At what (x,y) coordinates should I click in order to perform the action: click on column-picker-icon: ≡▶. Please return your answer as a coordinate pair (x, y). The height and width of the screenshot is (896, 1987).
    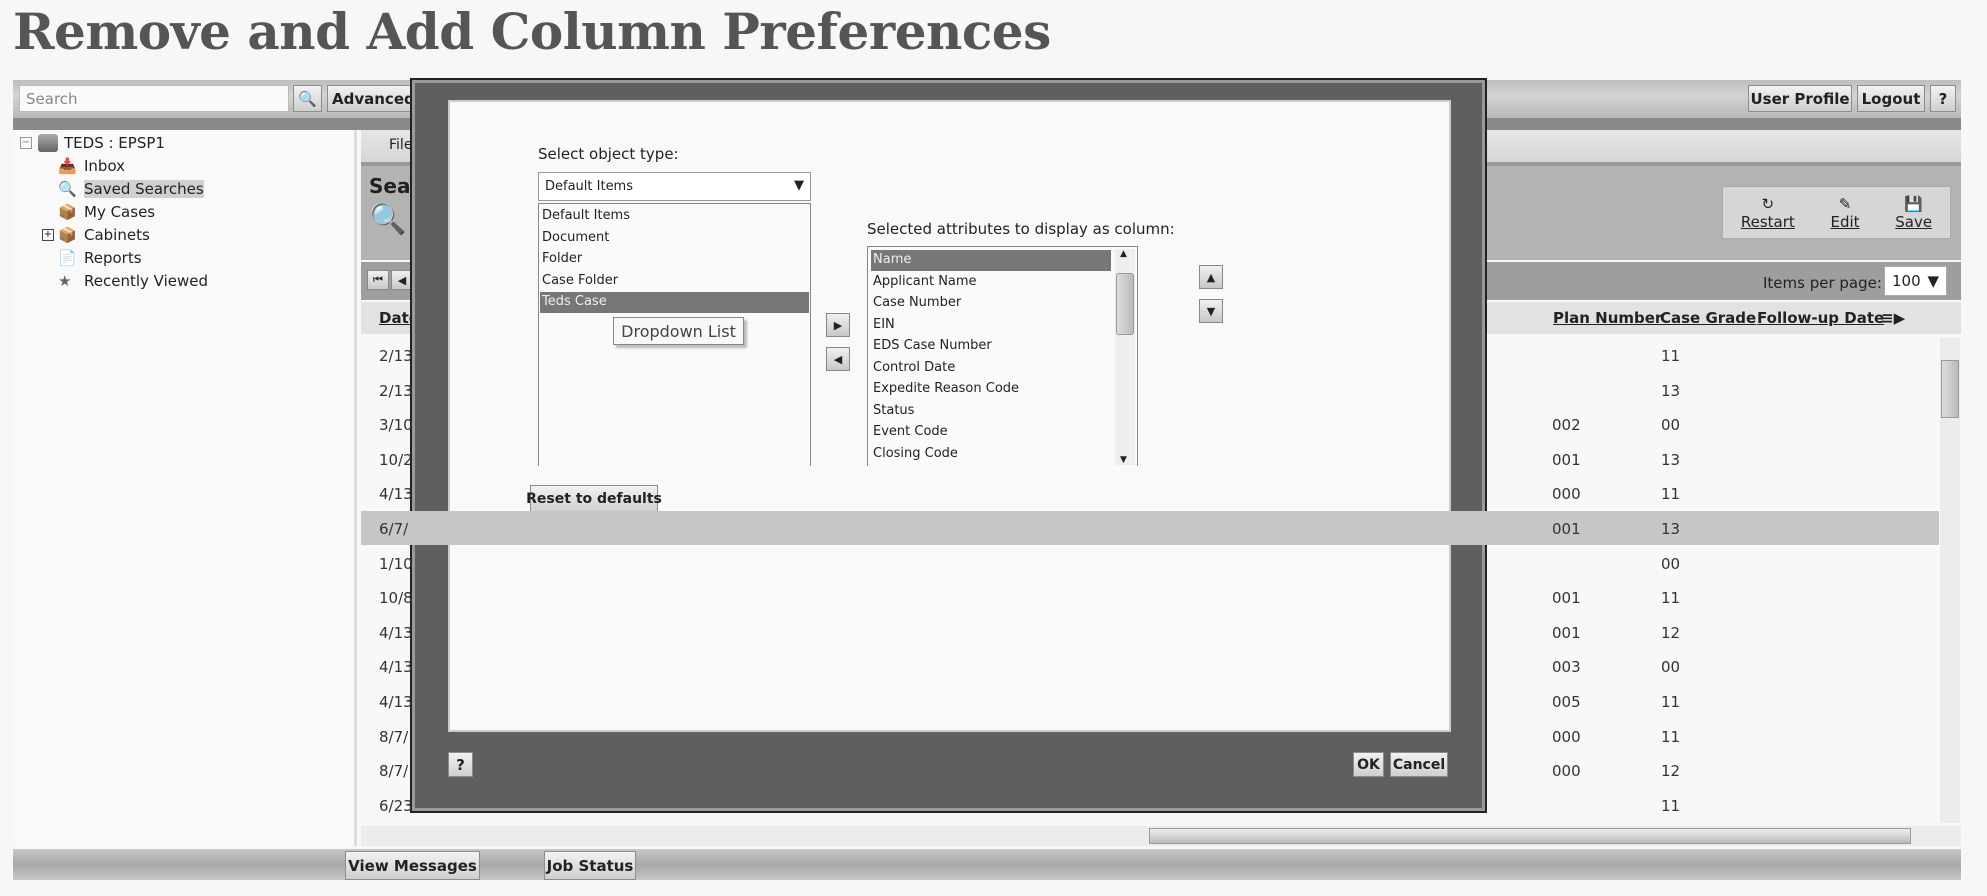
    Looking at the image, I should click on (1893, 318).